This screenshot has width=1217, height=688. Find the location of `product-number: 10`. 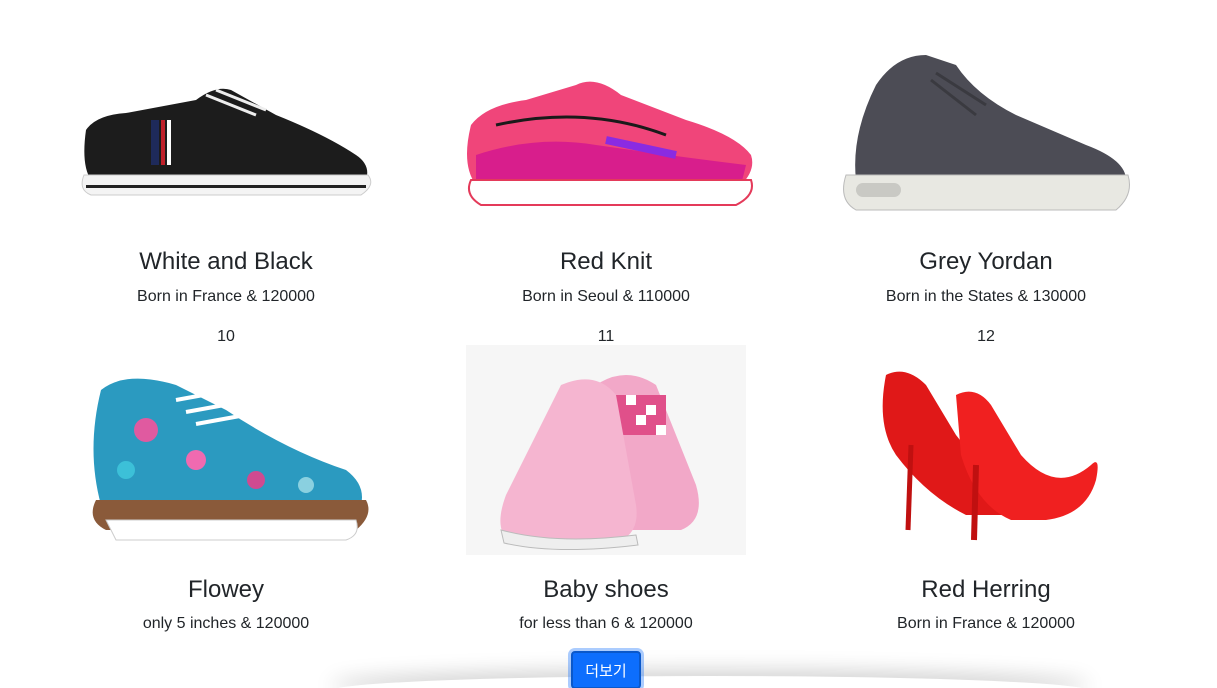

product-number: 10 is located at coordinates (226, 336).